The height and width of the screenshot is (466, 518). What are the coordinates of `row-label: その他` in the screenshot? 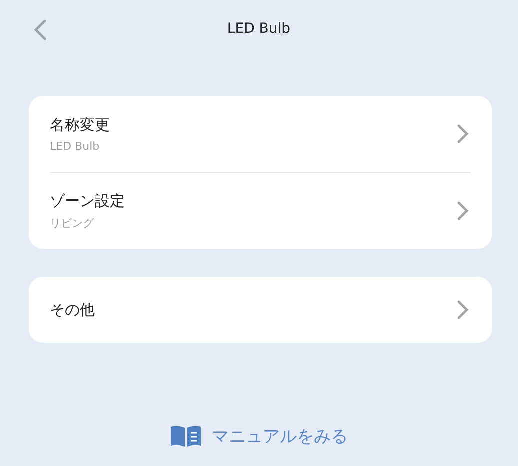 It's located at (73, 310).